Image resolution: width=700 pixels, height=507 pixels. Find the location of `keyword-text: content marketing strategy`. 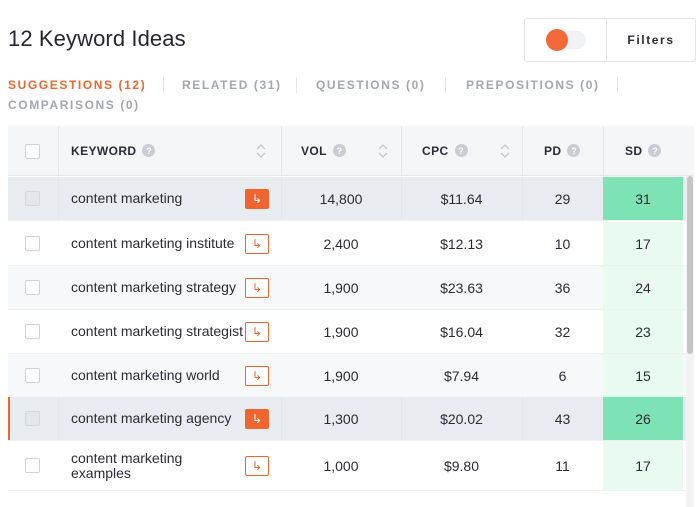

keyword-text: content marketing strategy is located at coordinates (153, 287).